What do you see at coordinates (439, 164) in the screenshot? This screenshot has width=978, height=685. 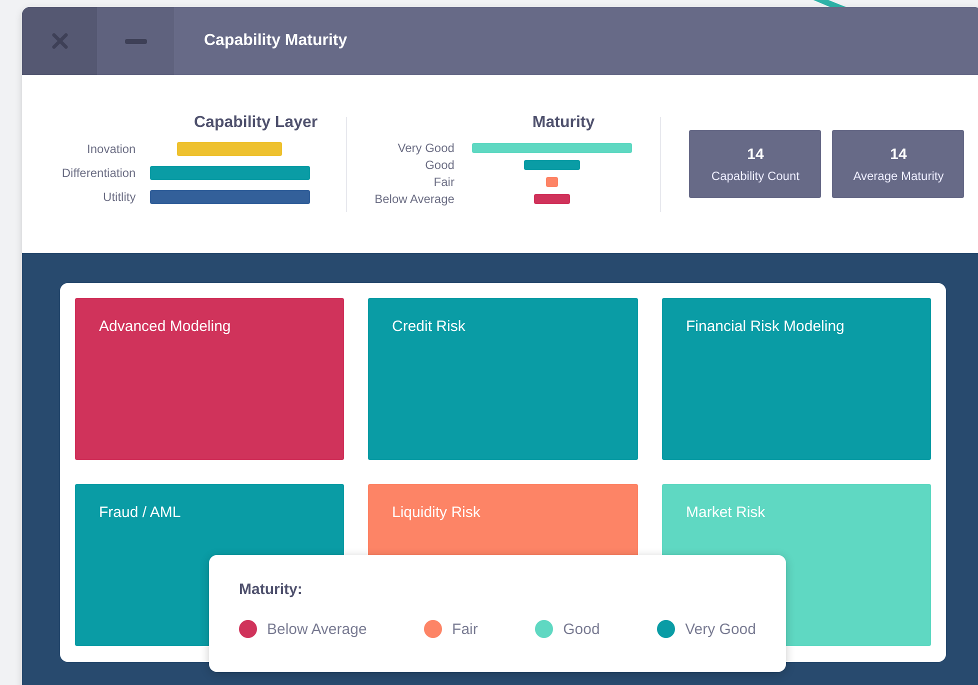 I see `bar-label: Good` at bounding box center [439, 164].